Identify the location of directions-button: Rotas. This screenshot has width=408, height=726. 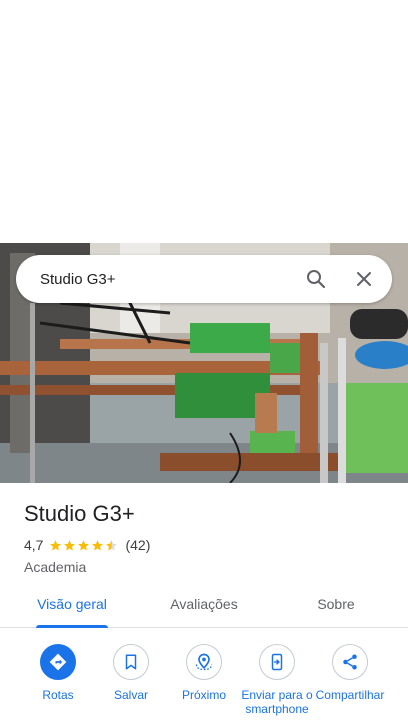
(58, 673).